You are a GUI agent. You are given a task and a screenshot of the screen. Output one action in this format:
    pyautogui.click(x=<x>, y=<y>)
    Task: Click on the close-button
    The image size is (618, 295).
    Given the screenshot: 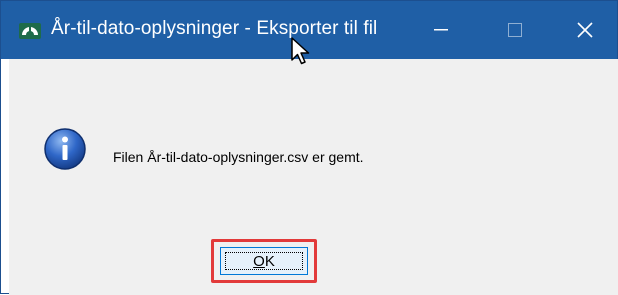 What is the action you would take?
    pyautogui.click(x=585, y=30)
    